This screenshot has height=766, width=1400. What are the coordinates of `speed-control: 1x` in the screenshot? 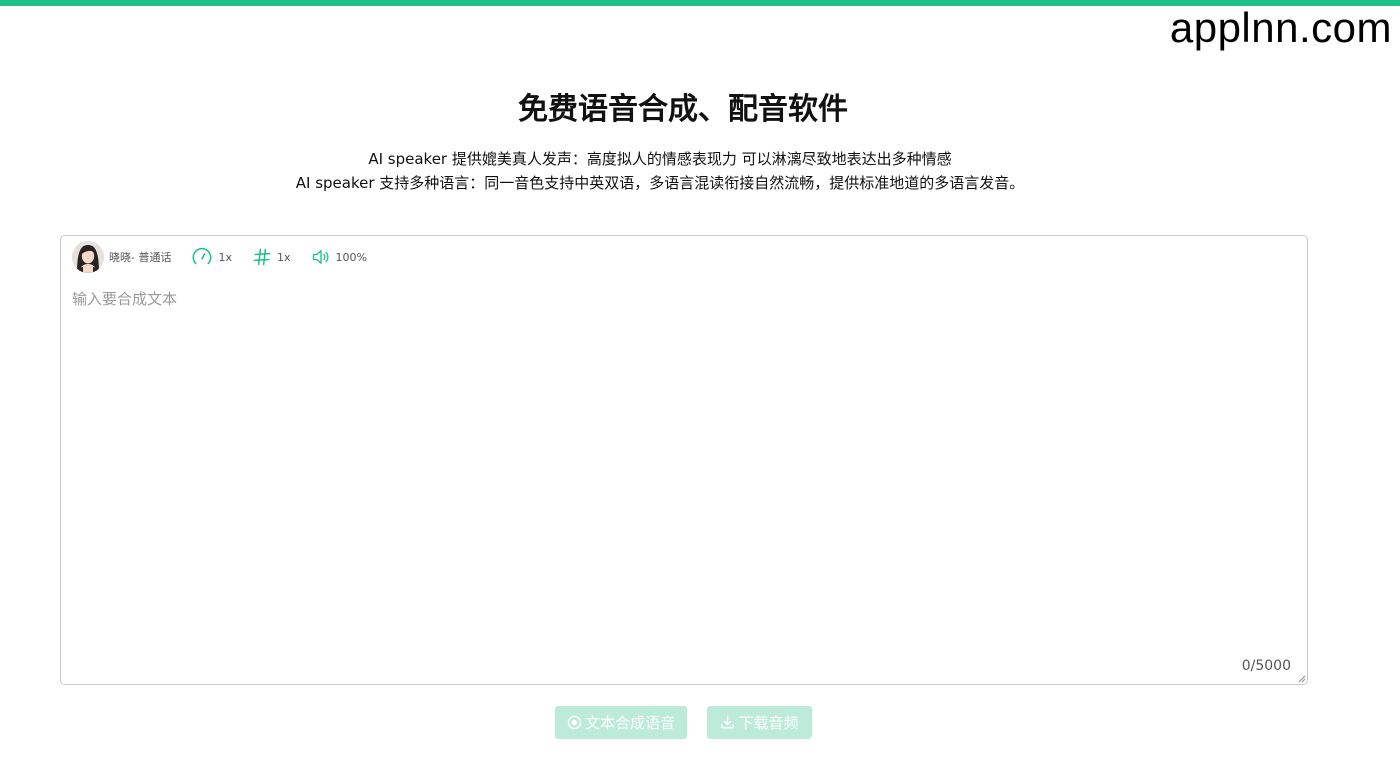 It's located at (211, 257).